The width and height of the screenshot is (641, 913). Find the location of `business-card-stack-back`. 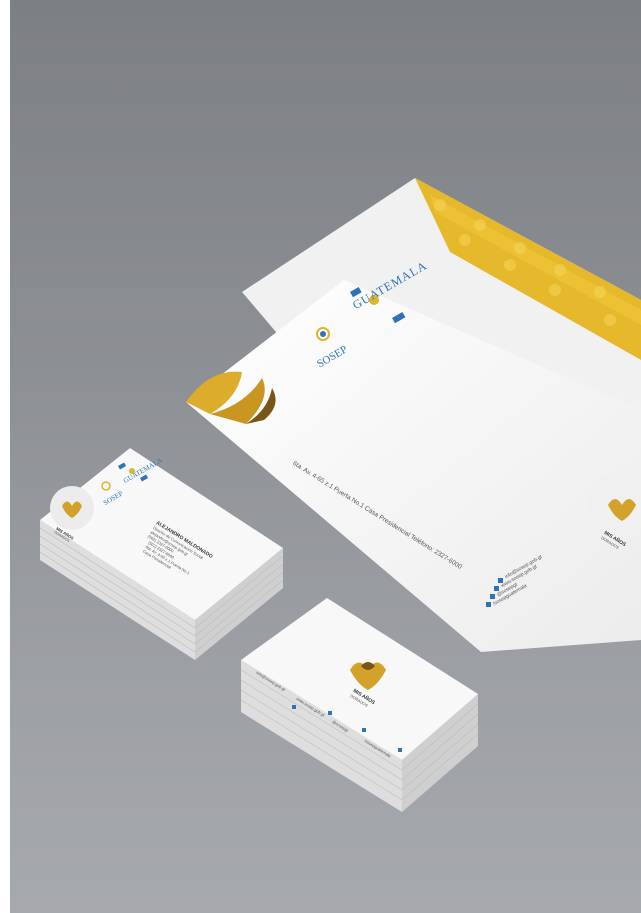

business-card-stack-back is located at coordinates (359, 705).